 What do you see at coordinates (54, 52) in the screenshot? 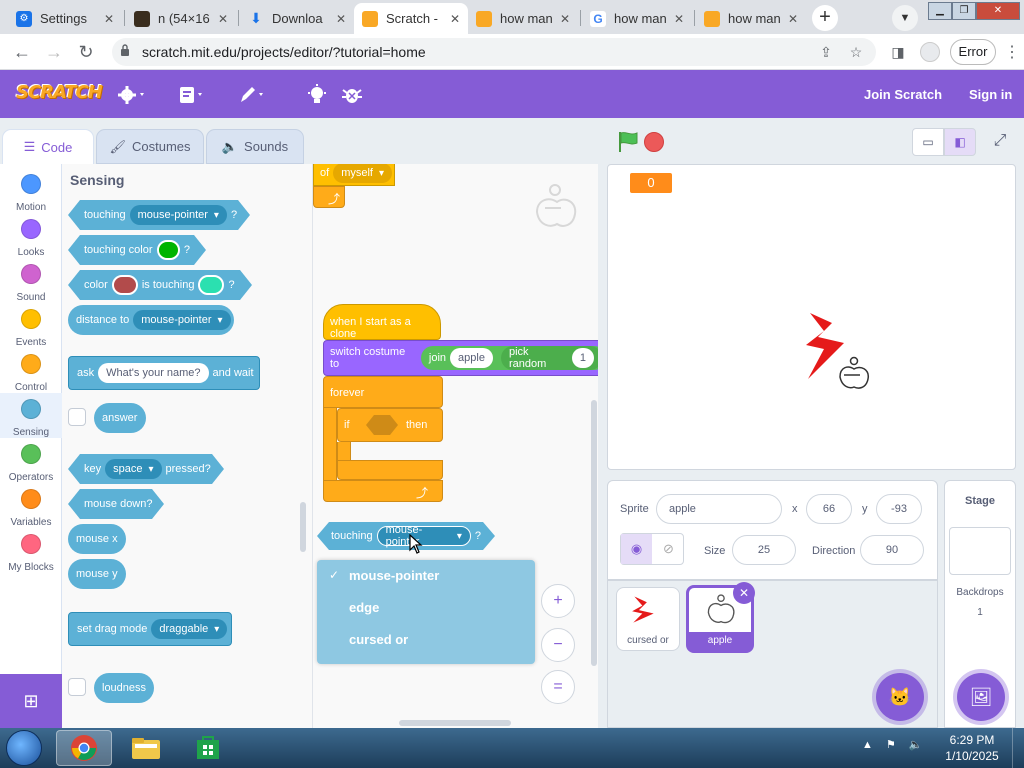
I see `forward-arrow-icon: →` at bounding box center [54, 52].